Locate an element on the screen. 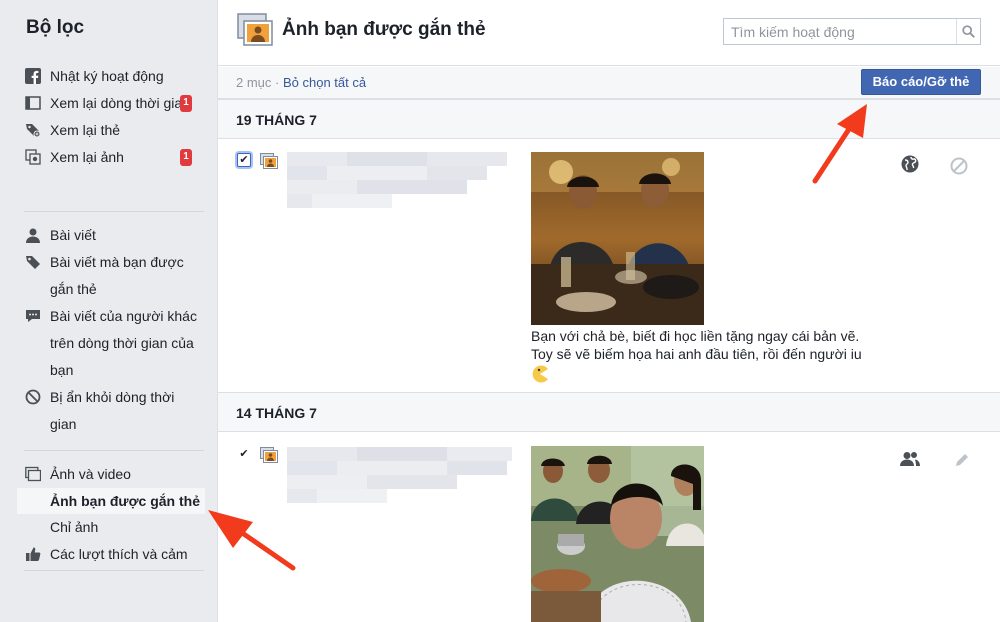  tagged-photos-icon is located at coordinates (255, 30).